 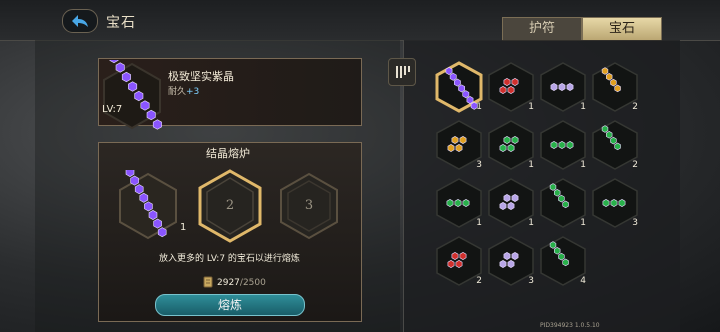 I want to click on furnace-slot-3-number: 3, so click(x=309, y=205).